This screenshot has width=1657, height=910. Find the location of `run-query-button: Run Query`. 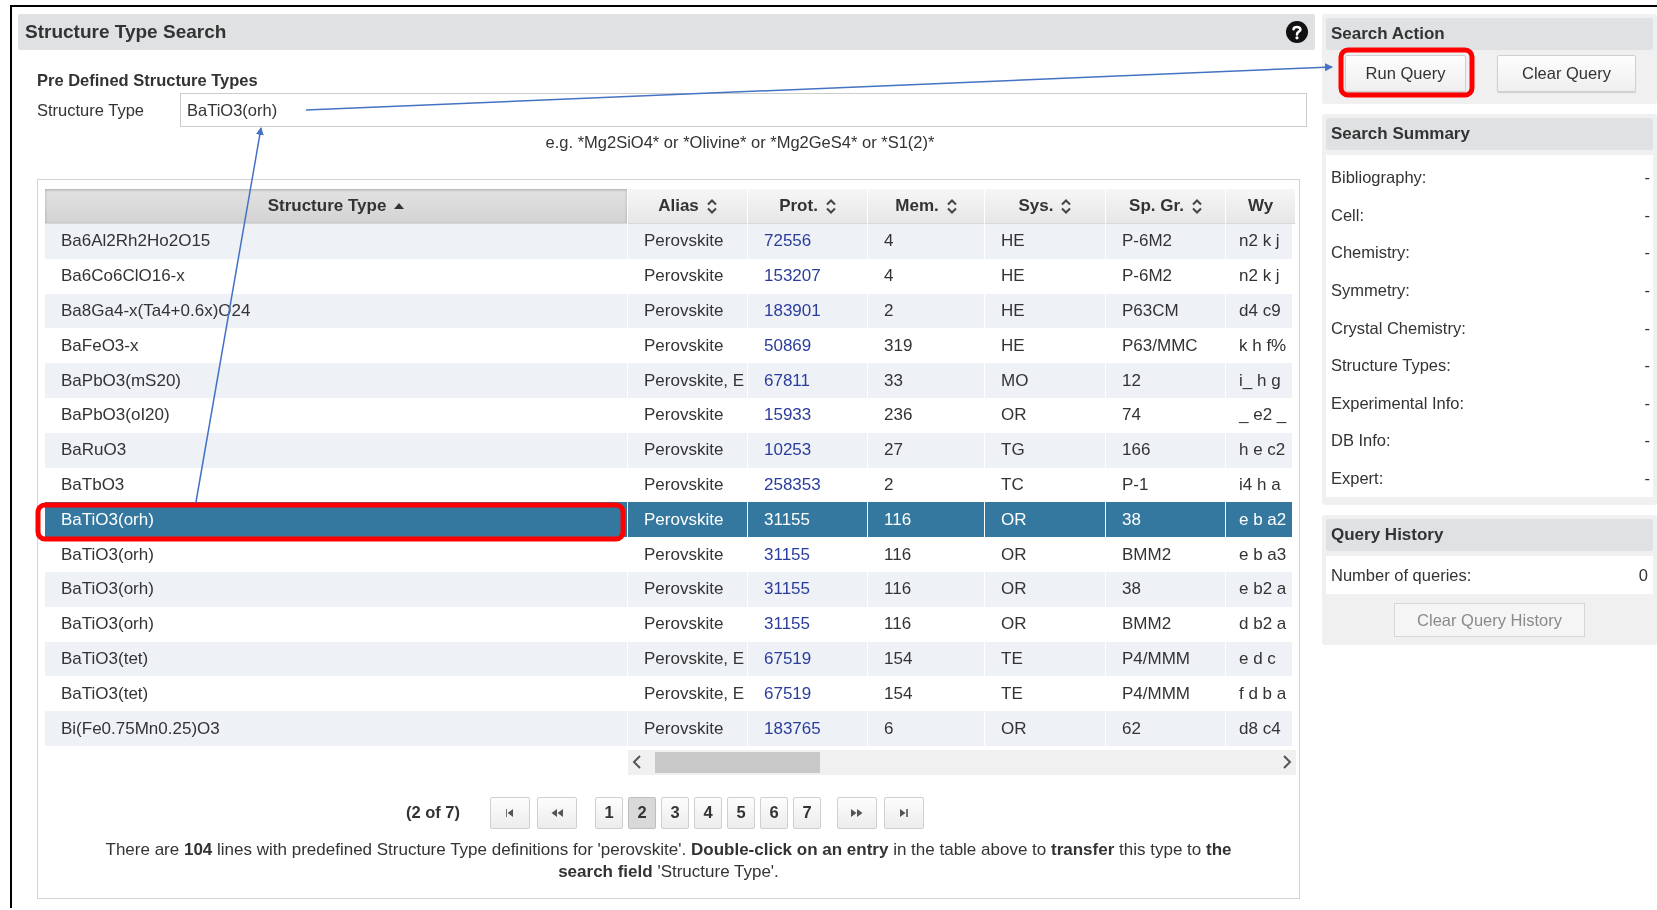

run-query-button: Run Query is located at coordinates (1405, 73).